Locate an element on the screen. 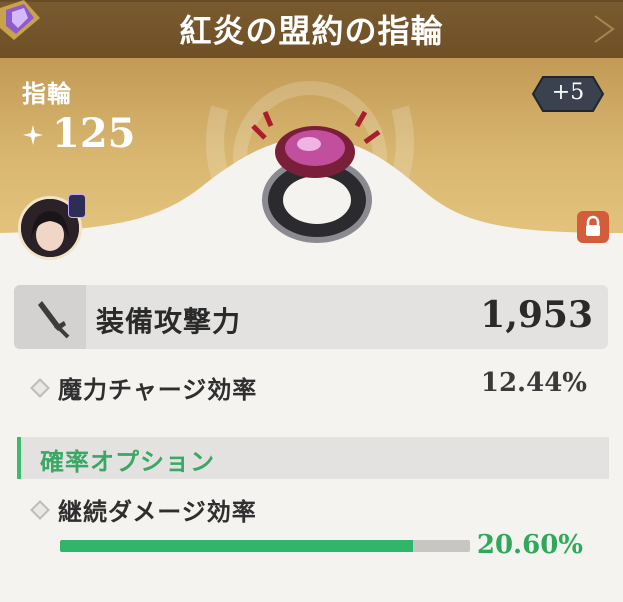  title-bar: 紅炎の盟約の指輪 is located at coordinates (311, 29).